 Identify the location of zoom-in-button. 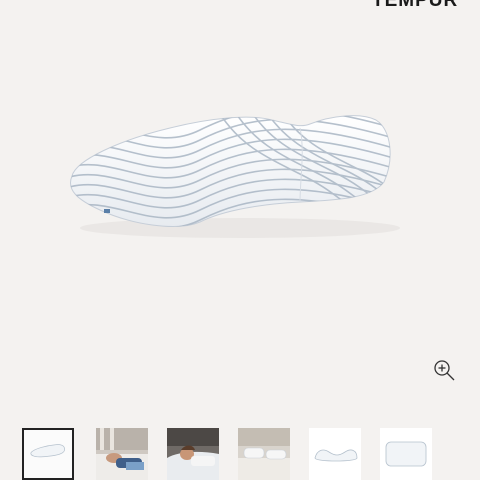
(444, 370).